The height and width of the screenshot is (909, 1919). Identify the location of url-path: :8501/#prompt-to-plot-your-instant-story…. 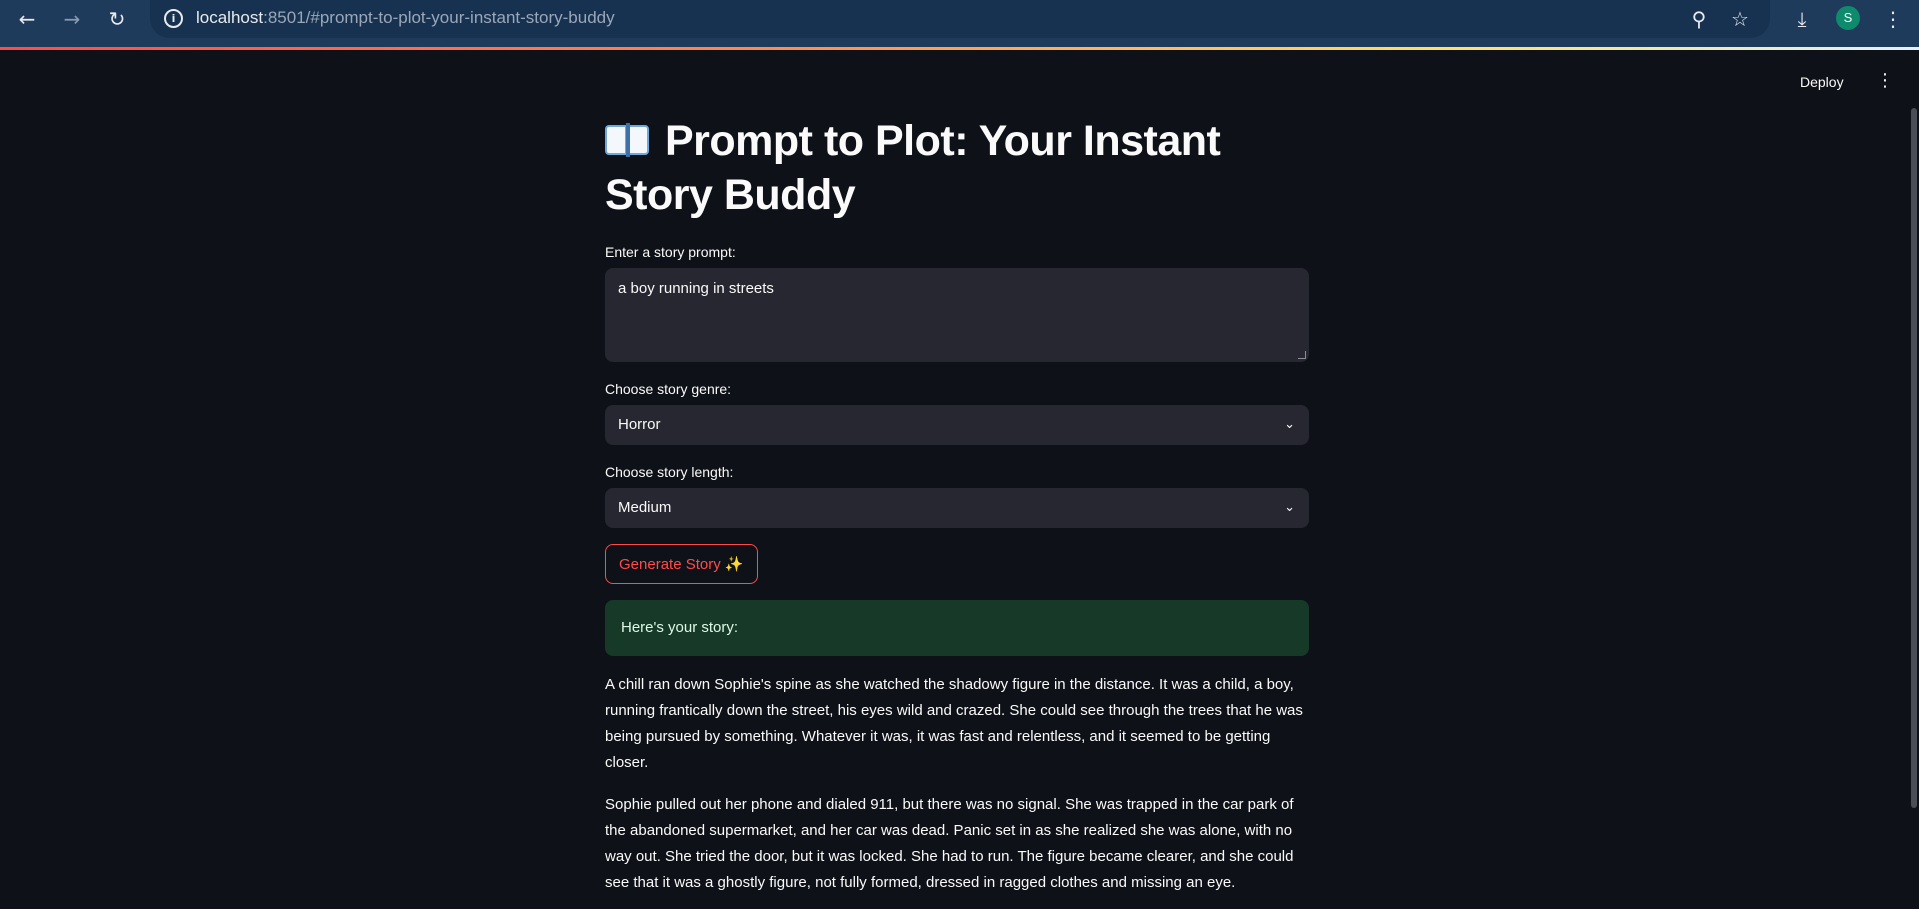
(439, 17).